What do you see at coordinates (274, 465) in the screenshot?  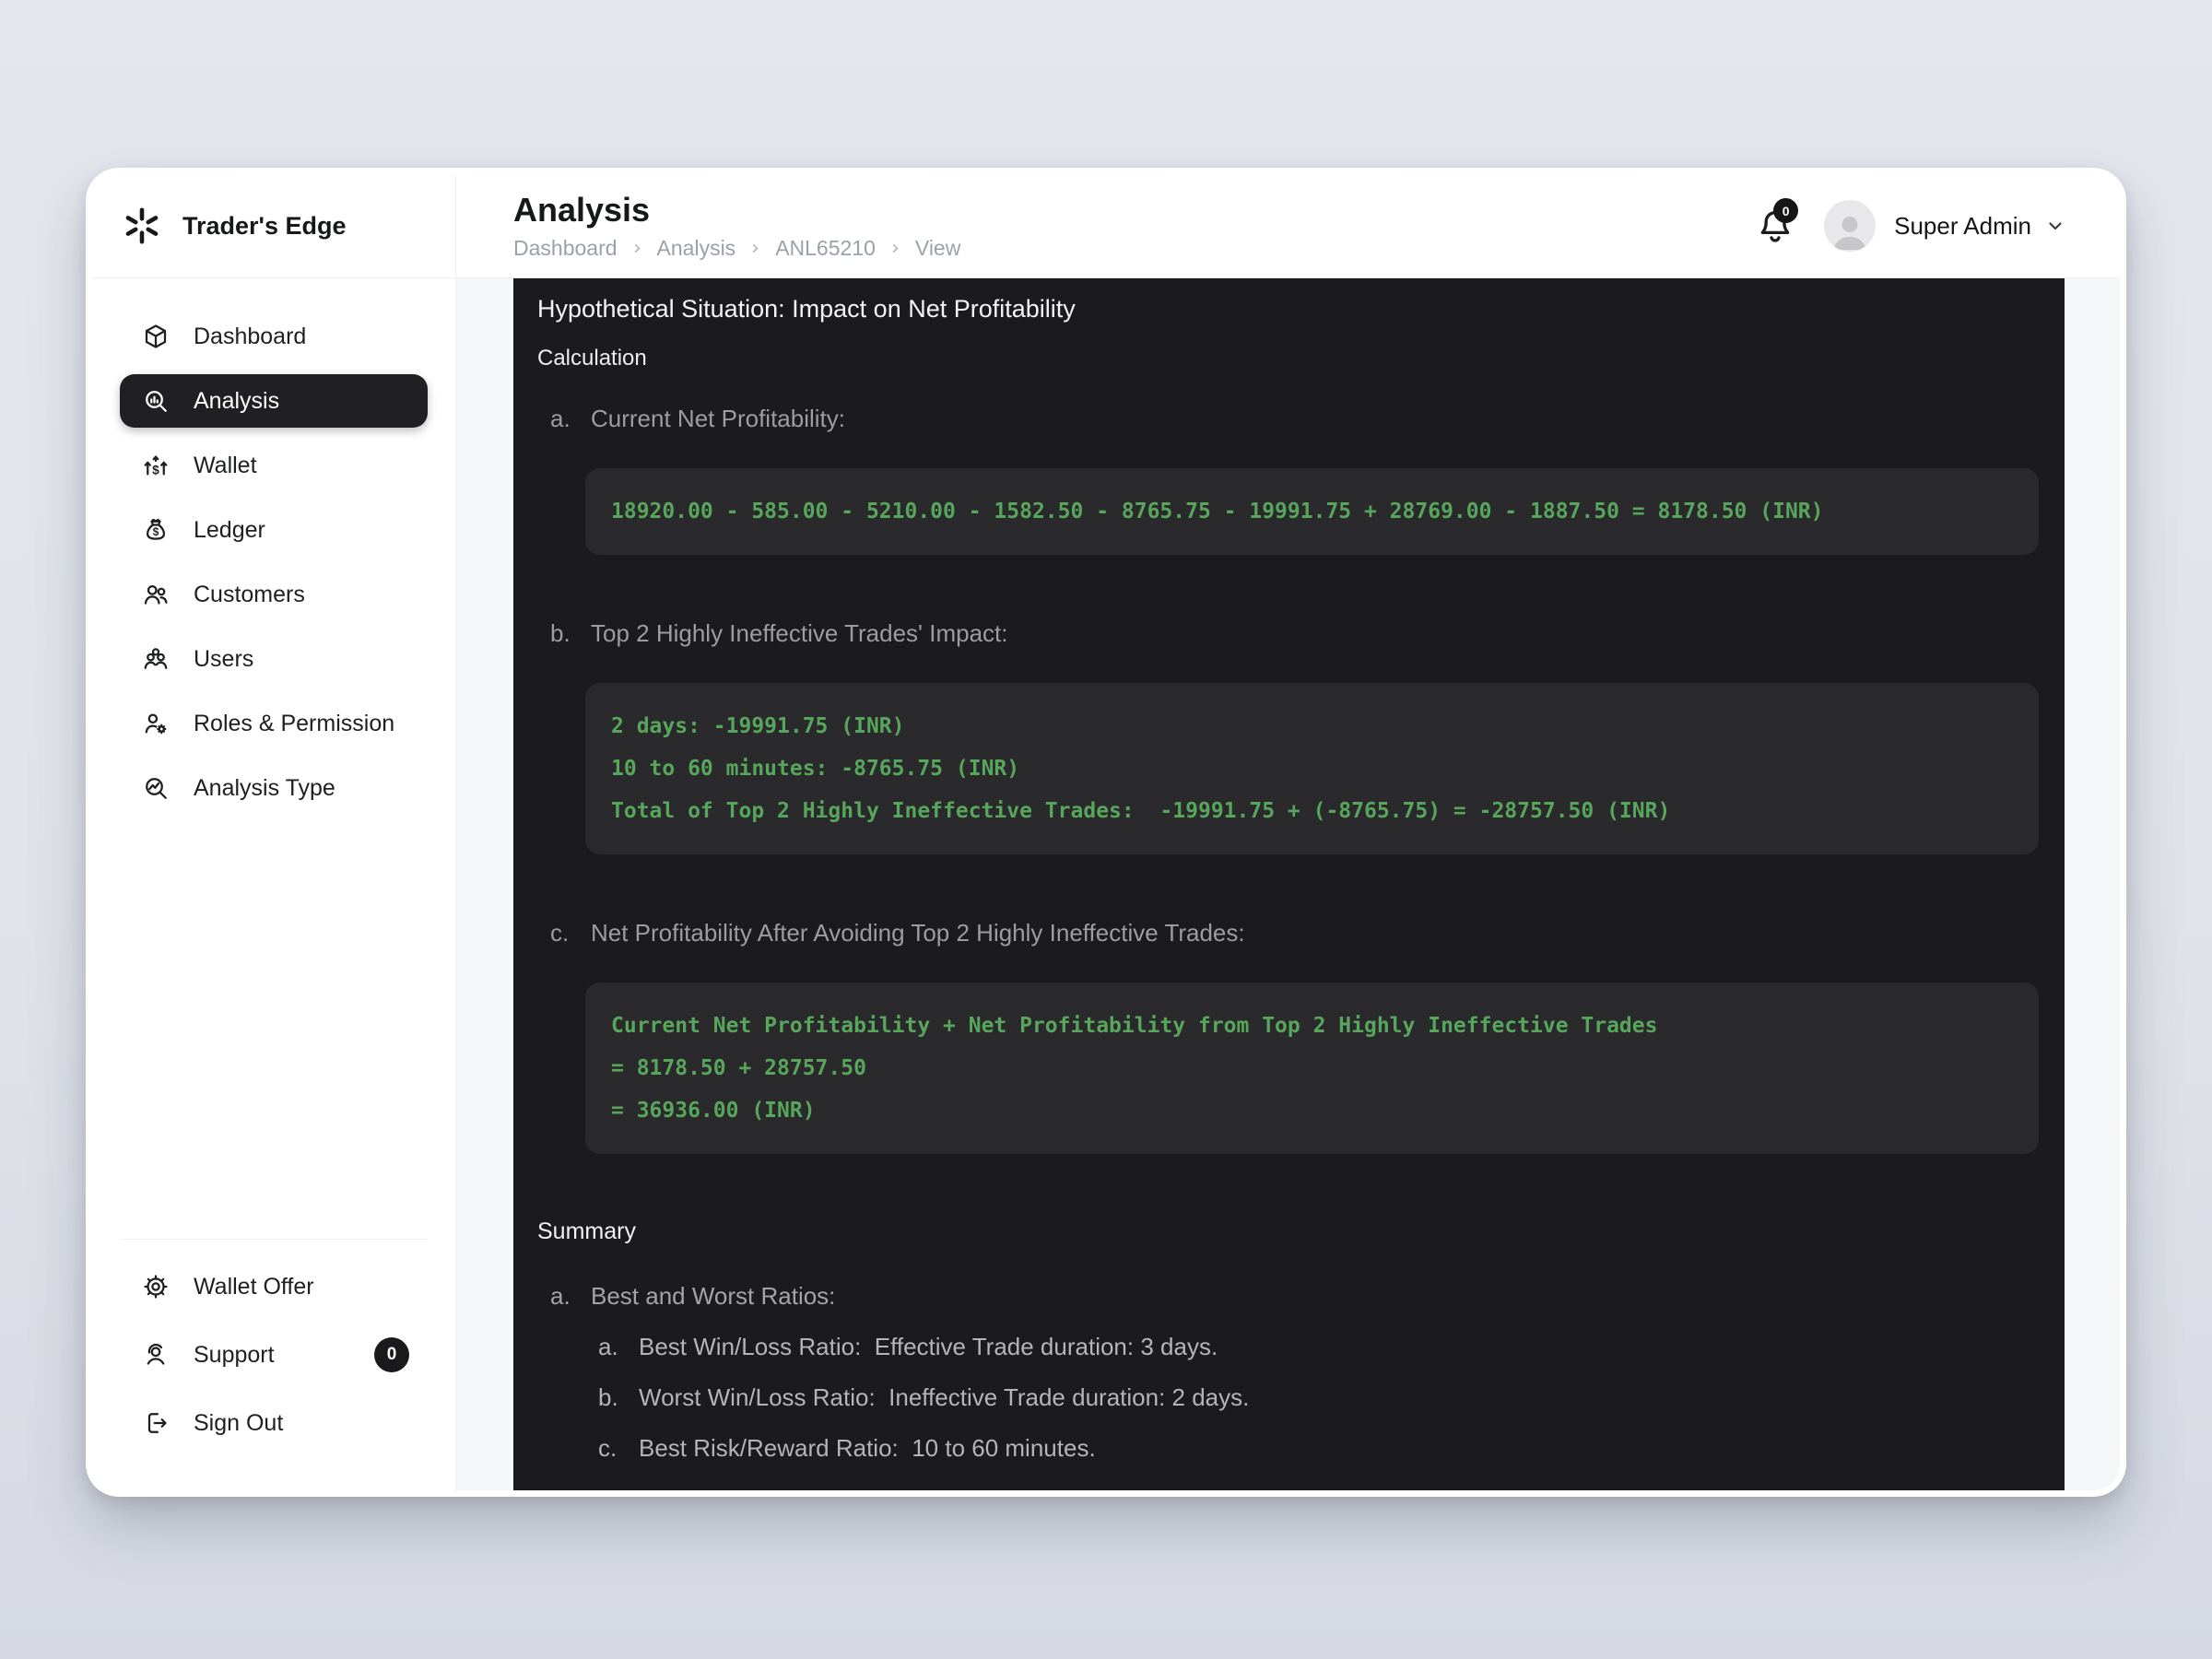 I see `sidebar-item-wallet: $ Wallet` at bounding box center [274, 465].